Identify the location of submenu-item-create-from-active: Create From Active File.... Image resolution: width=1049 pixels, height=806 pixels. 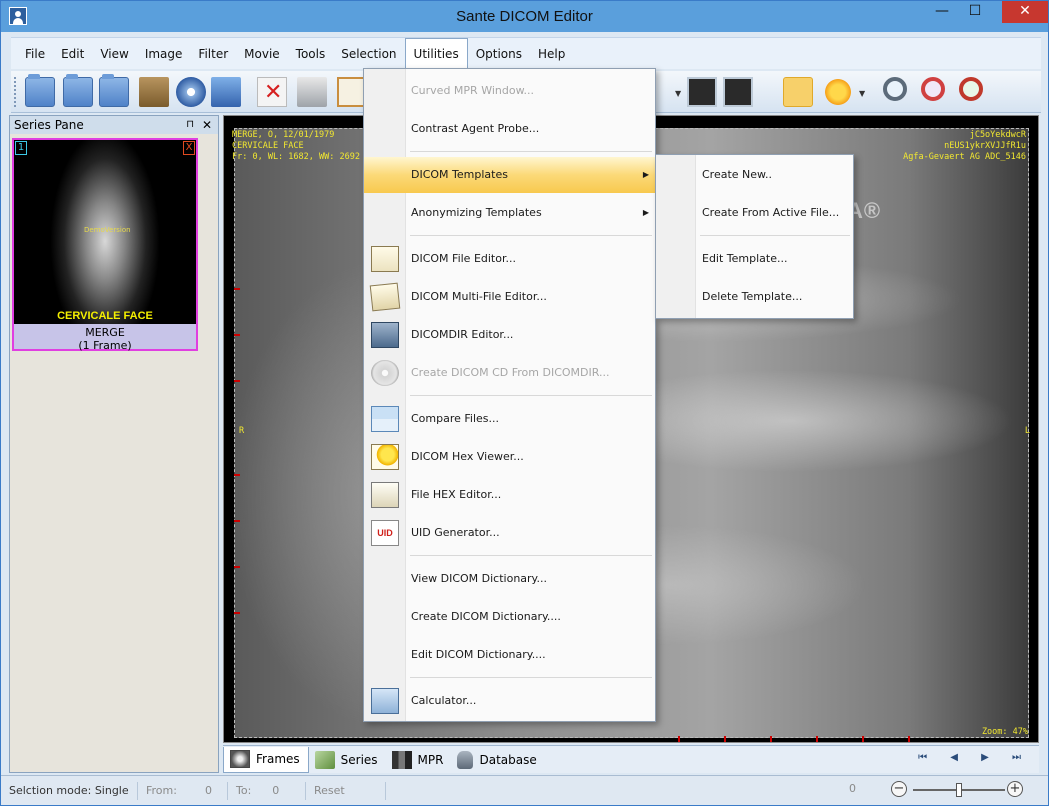
(754, 213).